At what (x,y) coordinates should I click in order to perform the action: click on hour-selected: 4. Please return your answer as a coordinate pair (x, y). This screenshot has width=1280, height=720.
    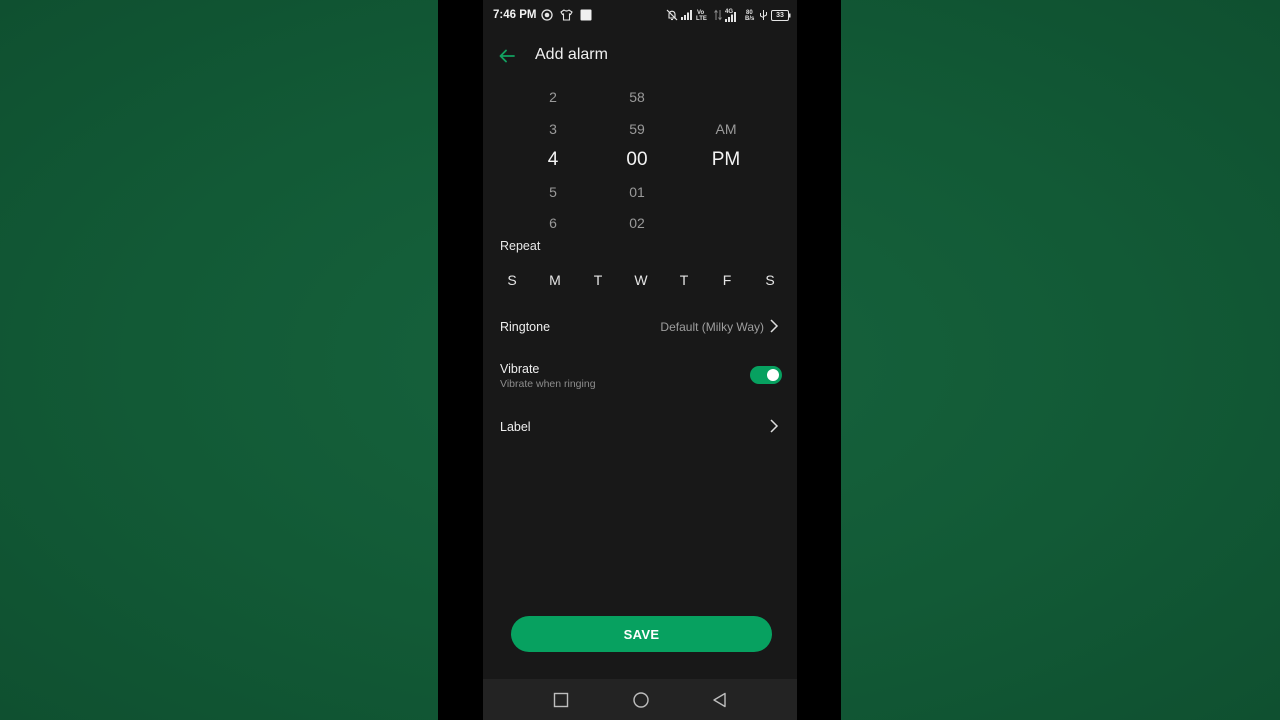
    Looking at the image, I should click on (553, 163).